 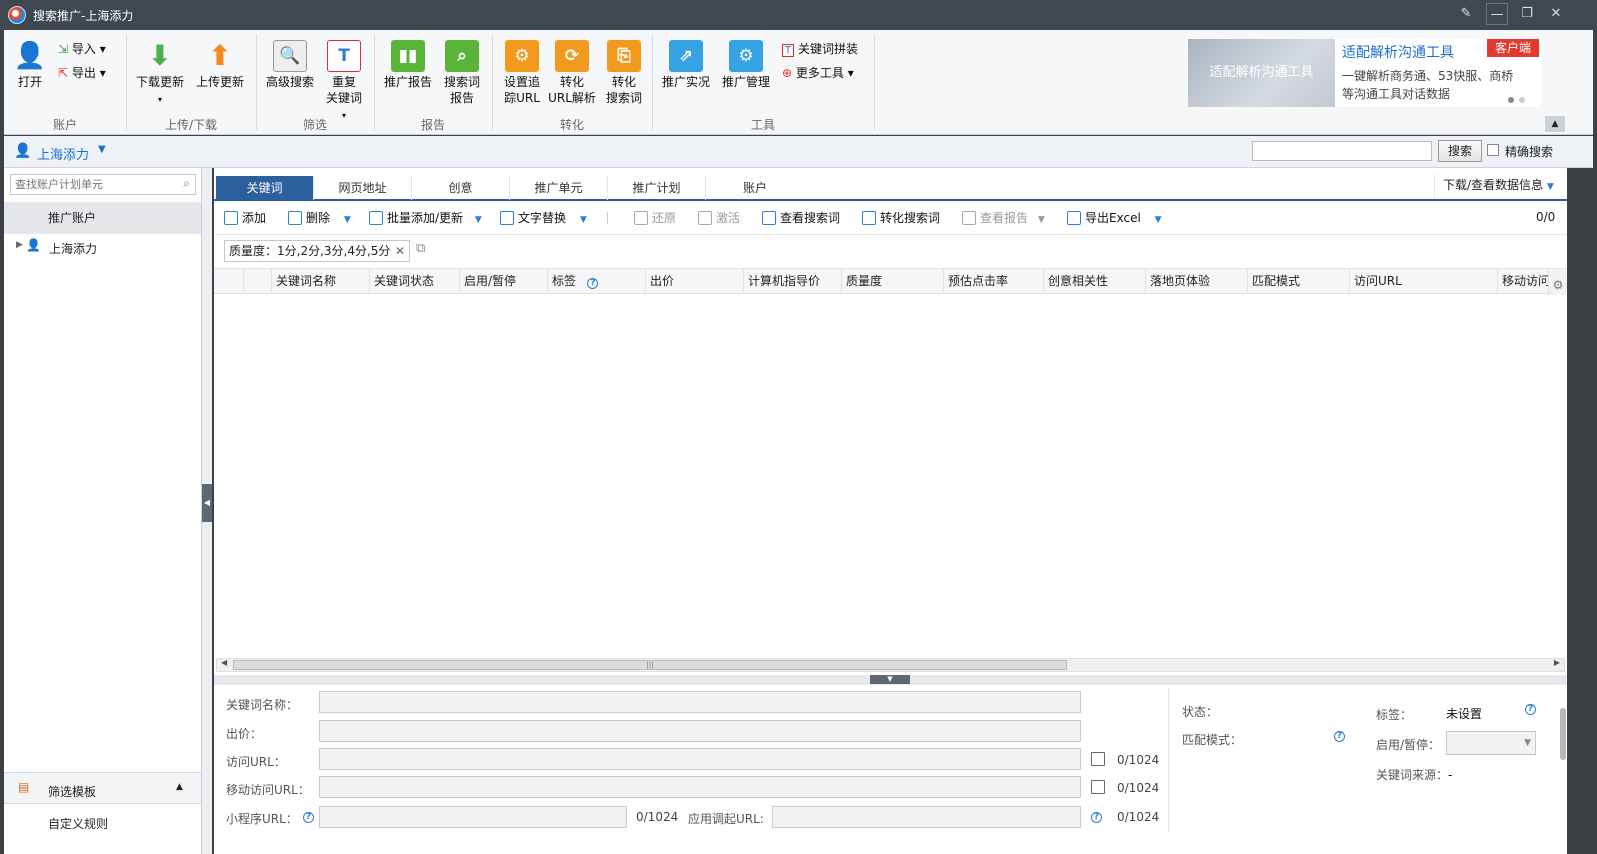 I want to click on col-est-ctr: 预估点击率, so click(x=994, y=281).